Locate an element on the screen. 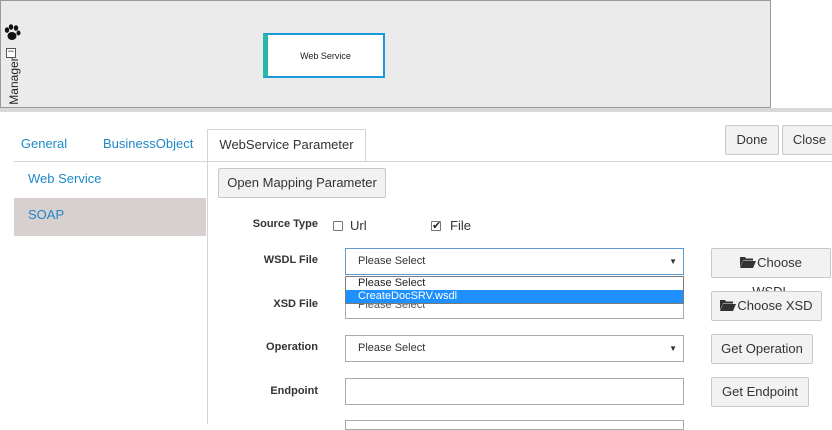 Image resolution: width=832 pixels, height=430 pixels. dropdown-option-highlighted: CreateDocSRV.wsdl is located at coordinates (514, 296).